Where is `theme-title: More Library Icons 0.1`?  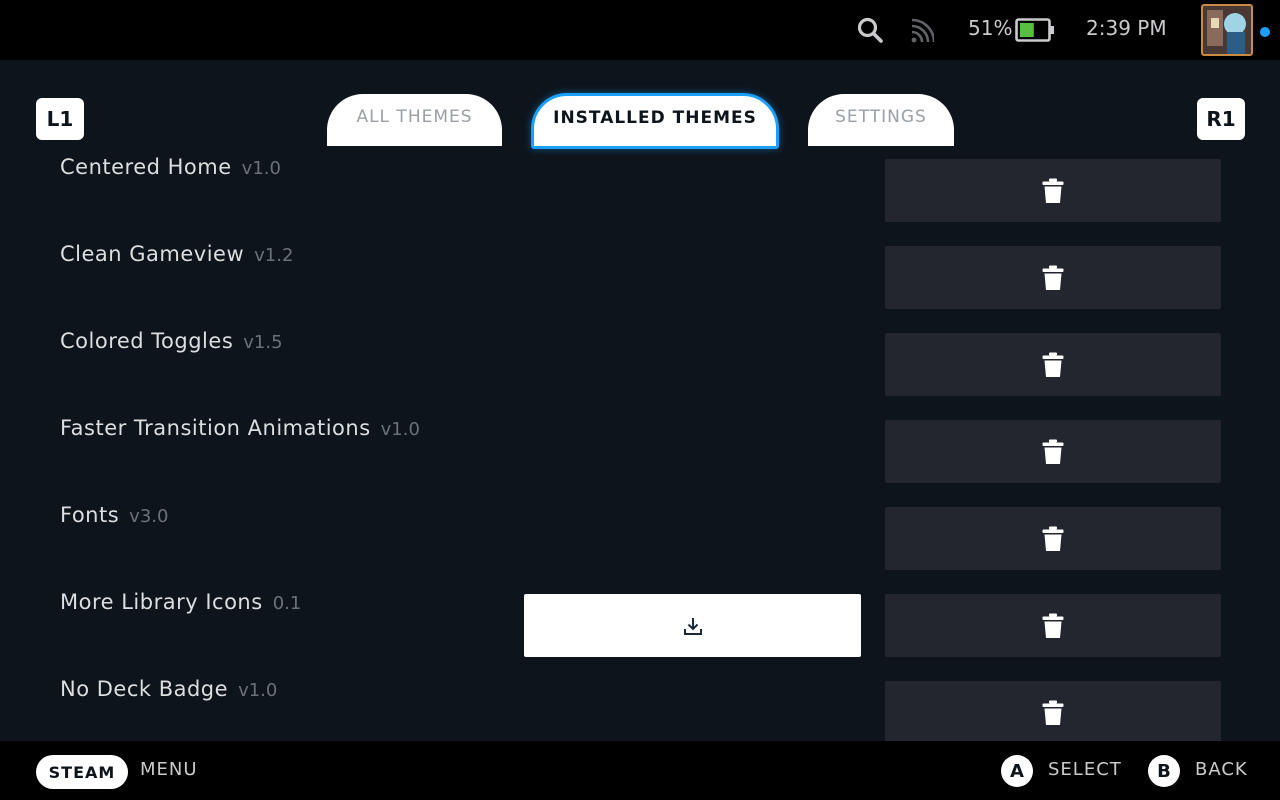
theme-title: More Library Icons 0.1 is located at coordinates (180, 602).